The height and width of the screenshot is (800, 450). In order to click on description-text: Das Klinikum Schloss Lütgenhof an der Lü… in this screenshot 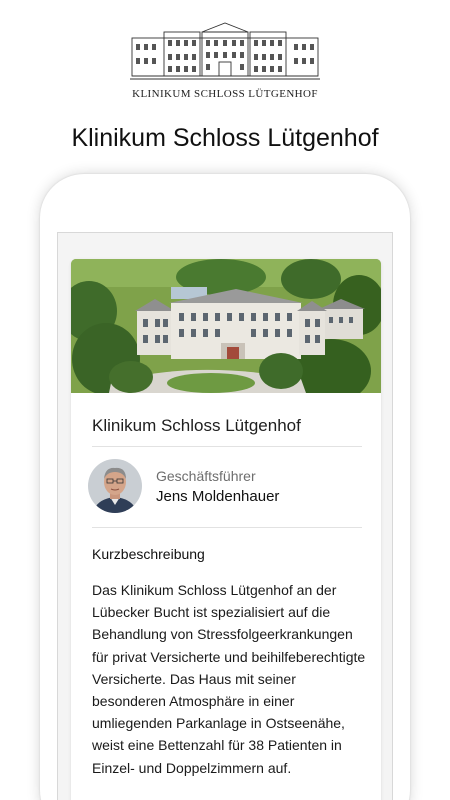, I will do `click(229, 679)`.